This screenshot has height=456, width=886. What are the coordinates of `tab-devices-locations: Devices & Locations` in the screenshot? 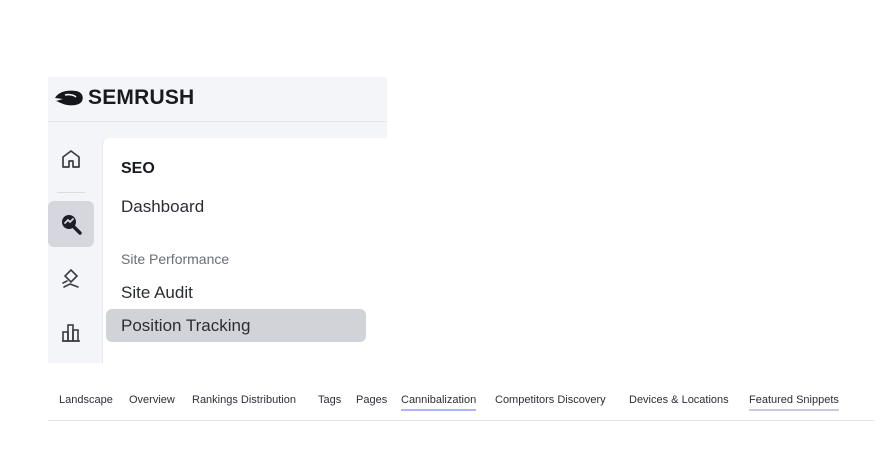 It's located at (679, 401).